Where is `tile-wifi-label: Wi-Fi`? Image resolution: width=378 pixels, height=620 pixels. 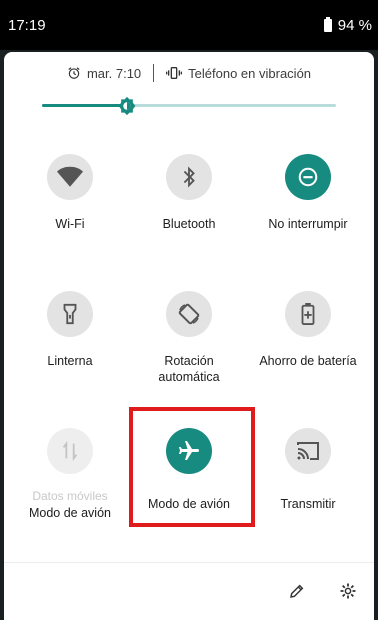 tile-wifi-label: Wi-Fi is located at coordinates (70, 224).